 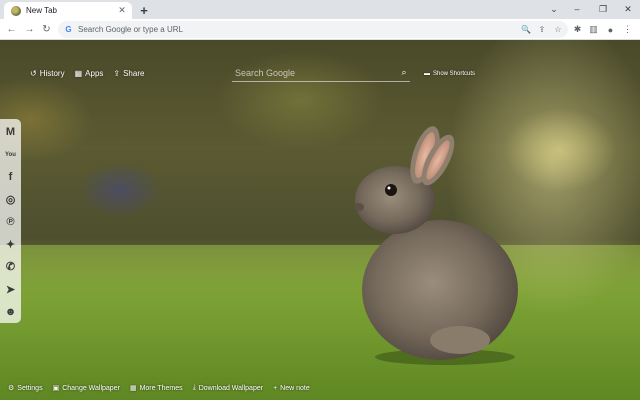 I want to click on google-g-icon: G, so click(x=68, y=29).